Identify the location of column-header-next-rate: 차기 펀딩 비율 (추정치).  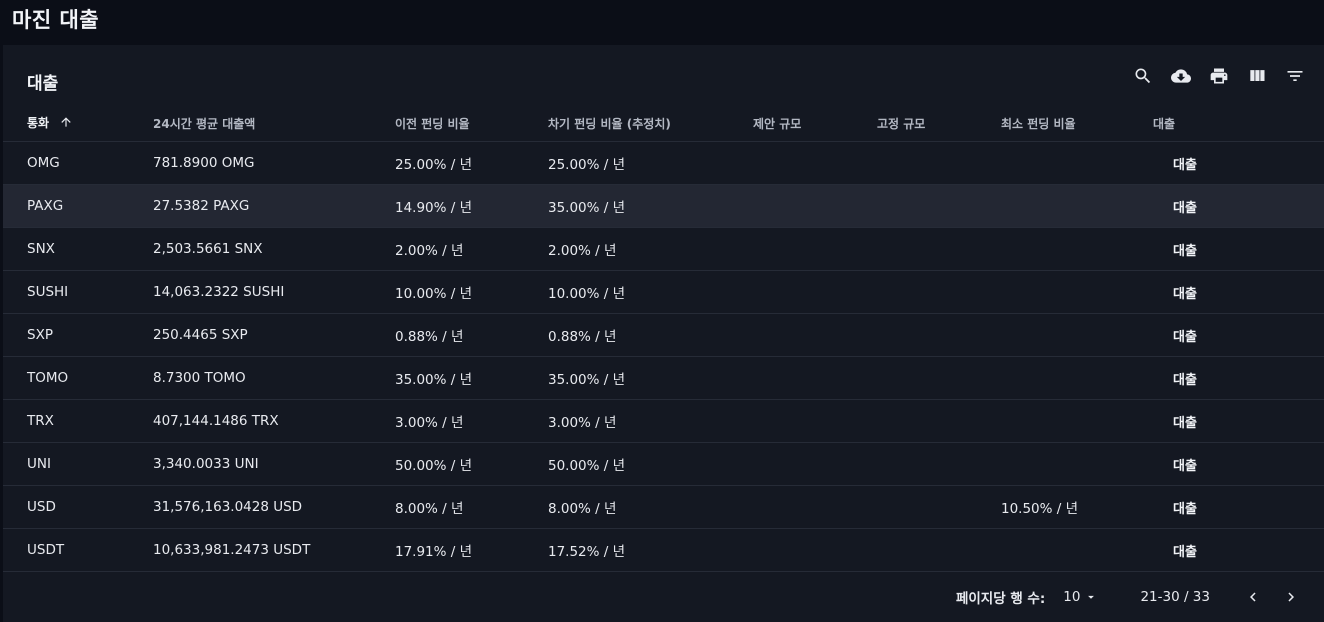
(650, 123).